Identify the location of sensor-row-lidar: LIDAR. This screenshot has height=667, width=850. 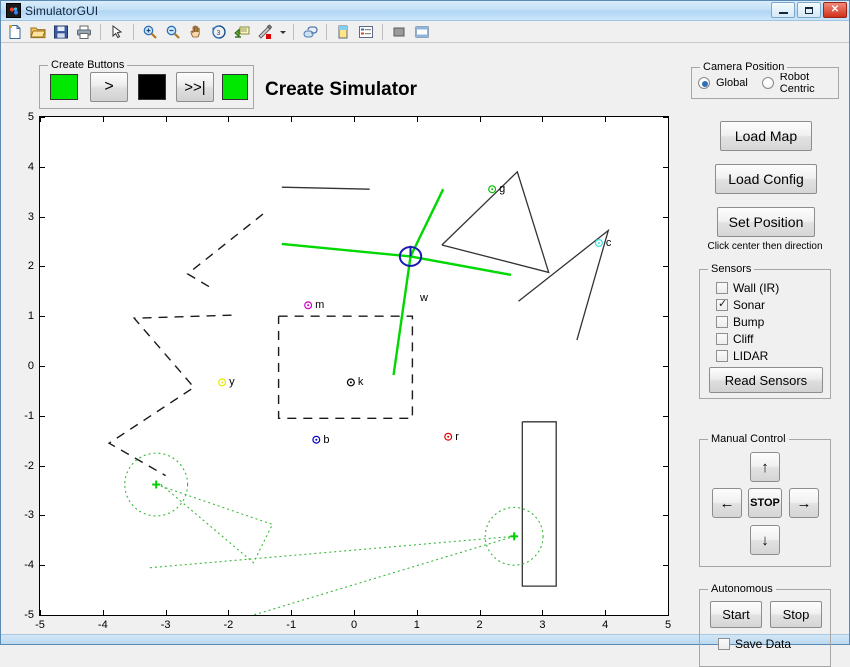
(765, 355).